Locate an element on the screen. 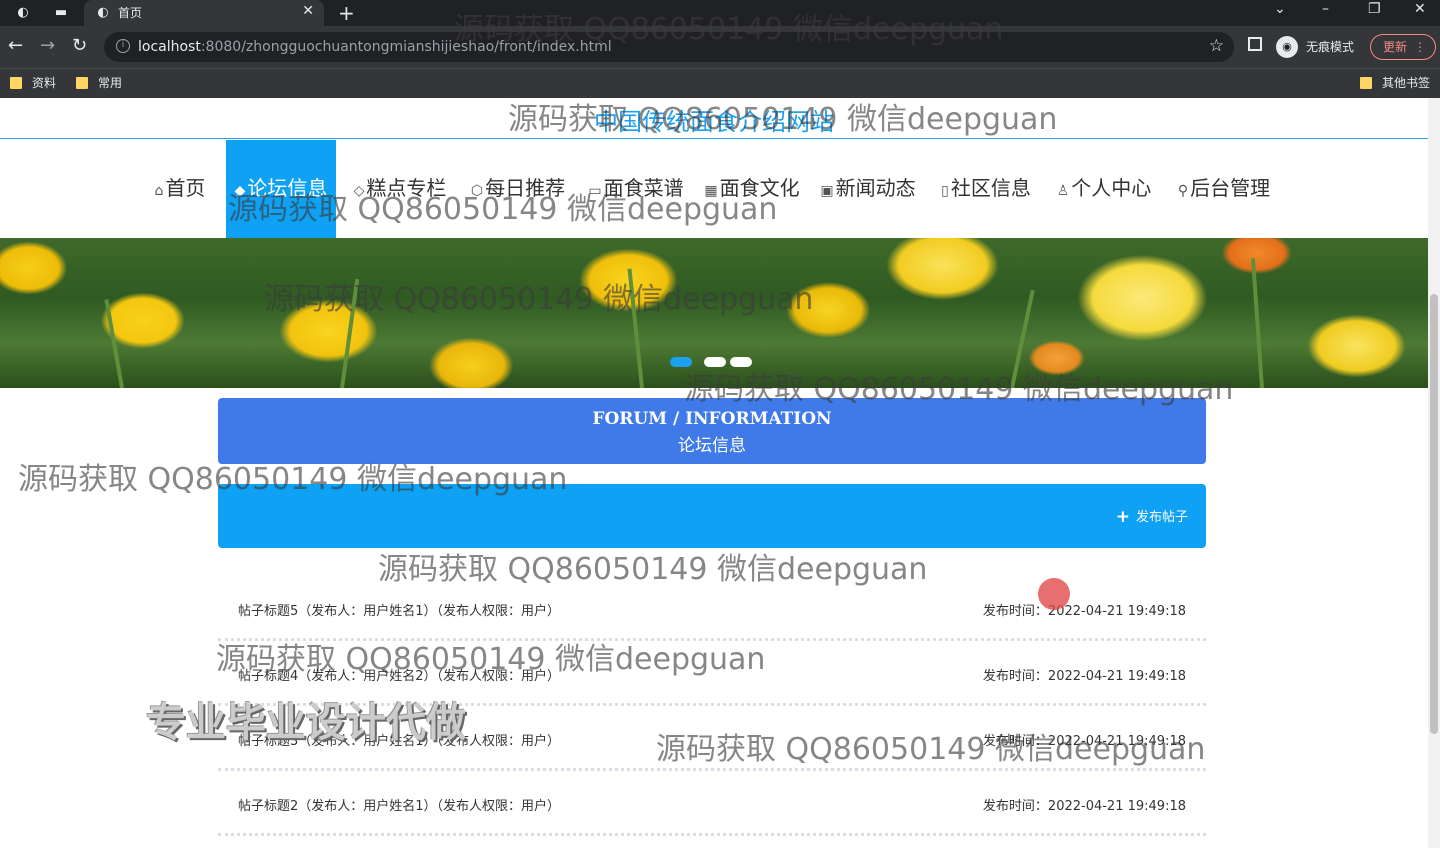 The image size is (1440, 848). nav-item-user: ♙ 个人中心 is located at coordinates (1104, 189).